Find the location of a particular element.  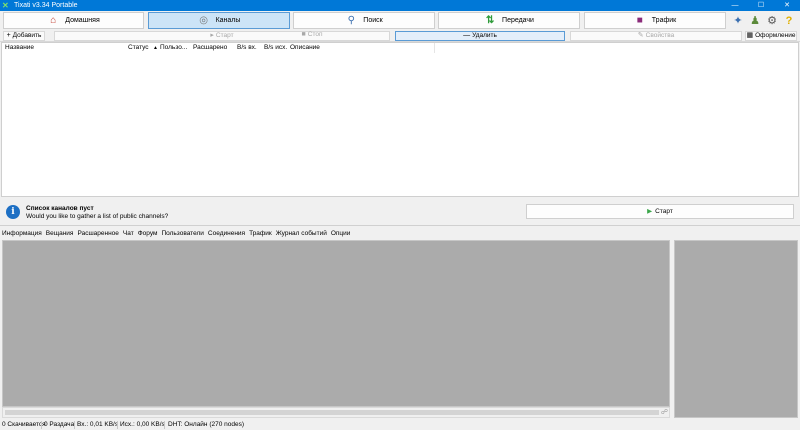

start-label: Старт is located at coordinates (224, 35).